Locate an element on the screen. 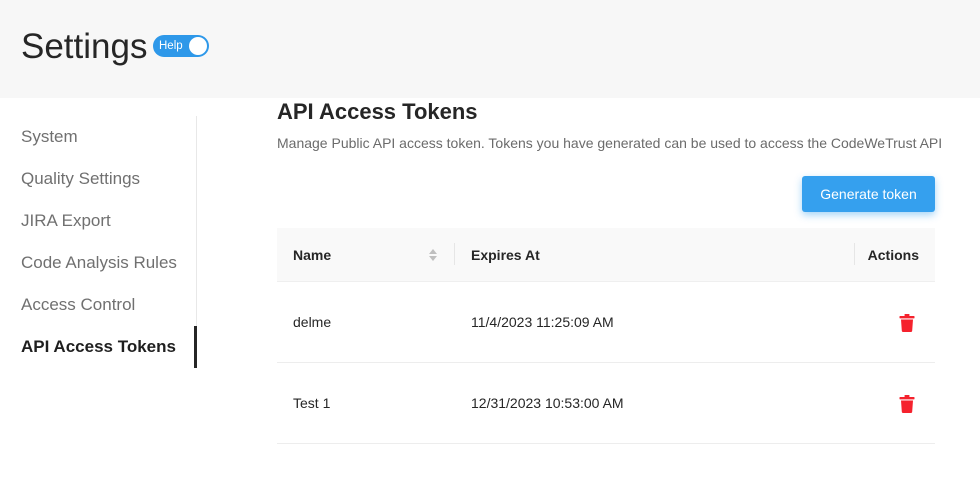 This screenshot has height=495, width=980. sidebar-item-jira-export: JIRA Export is located at coordinates (109, 221).